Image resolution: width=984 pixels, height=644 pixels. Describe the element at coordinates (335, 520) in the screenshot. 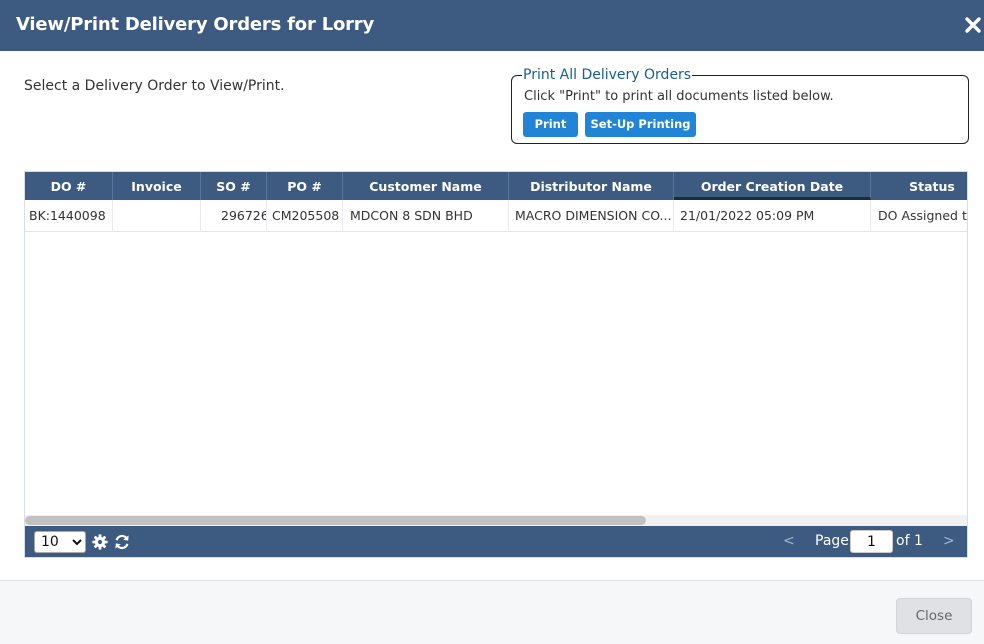

I see `scrollbar-thumb` at that location.